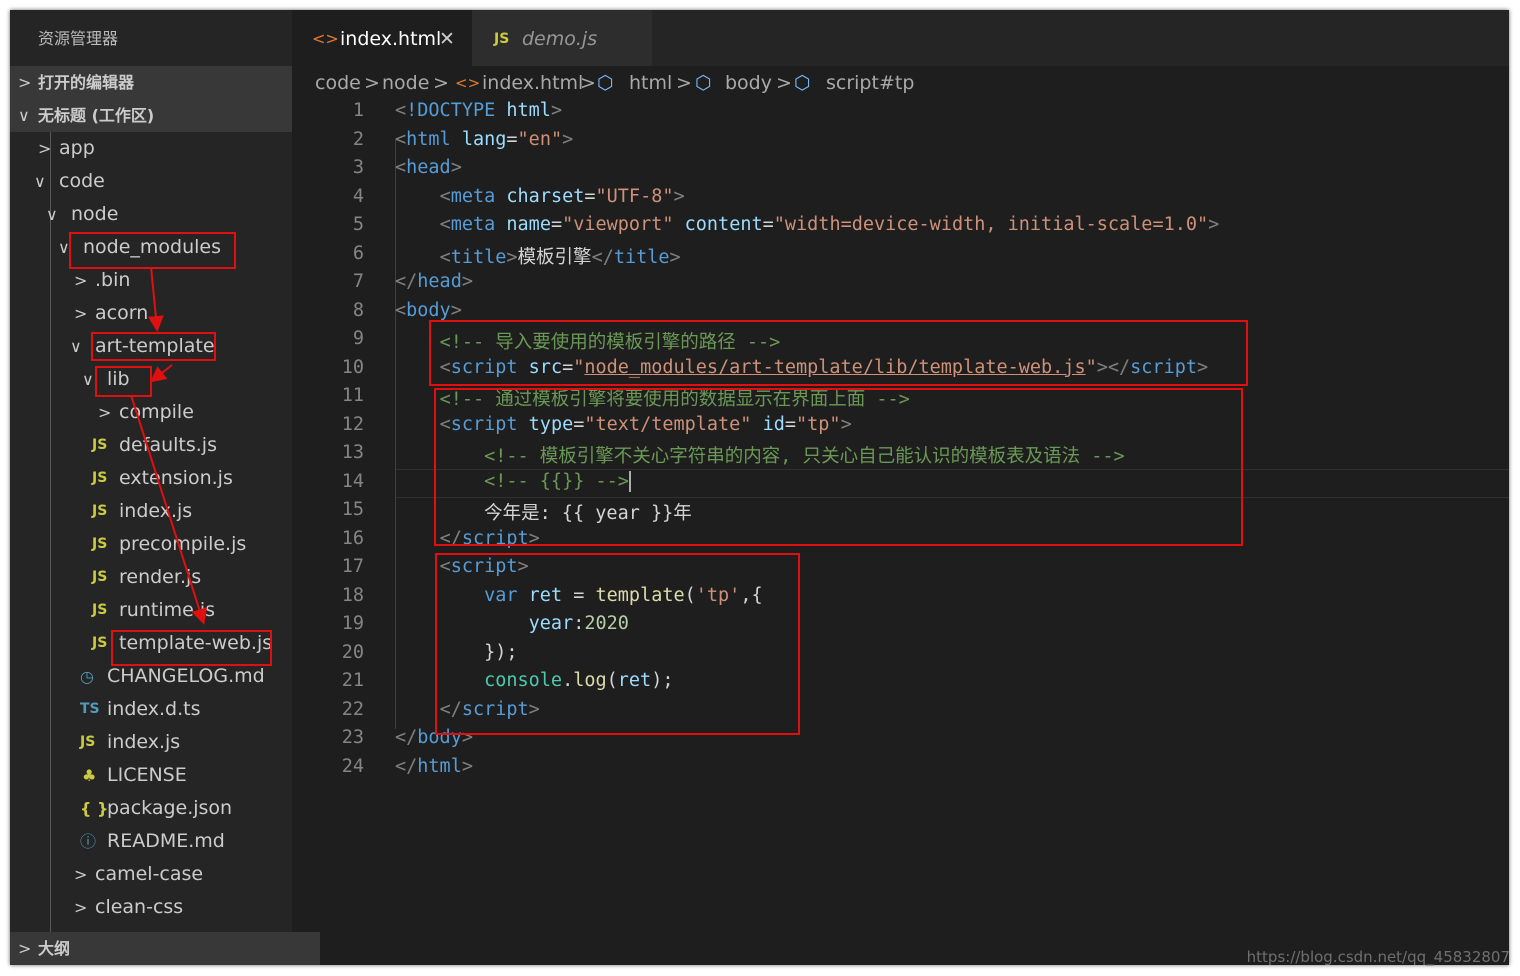 The width and height of the screenshot is (1520, 976). What do you see at coordinates (870, 83) in the screenshot?
I see `breadcrumb-item: script#tp` at bounding box center [870, 83].